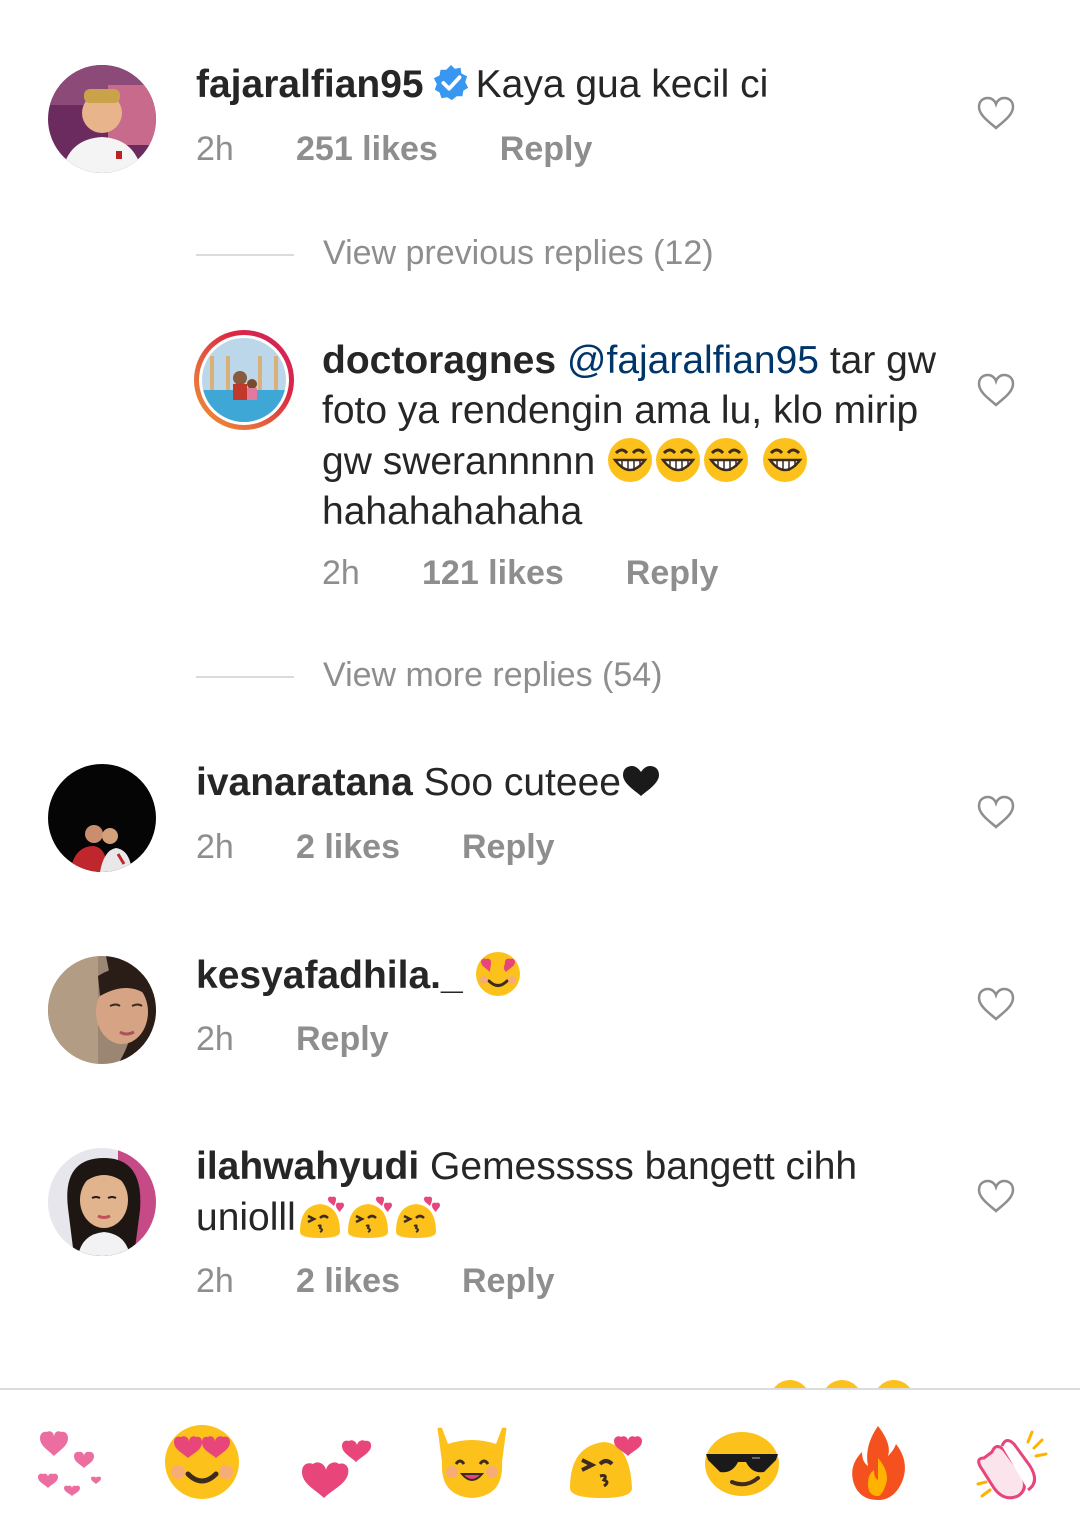 This screenshot has height=1531, width=1080. I want to click on hearts-icon, so click(66, 1462).